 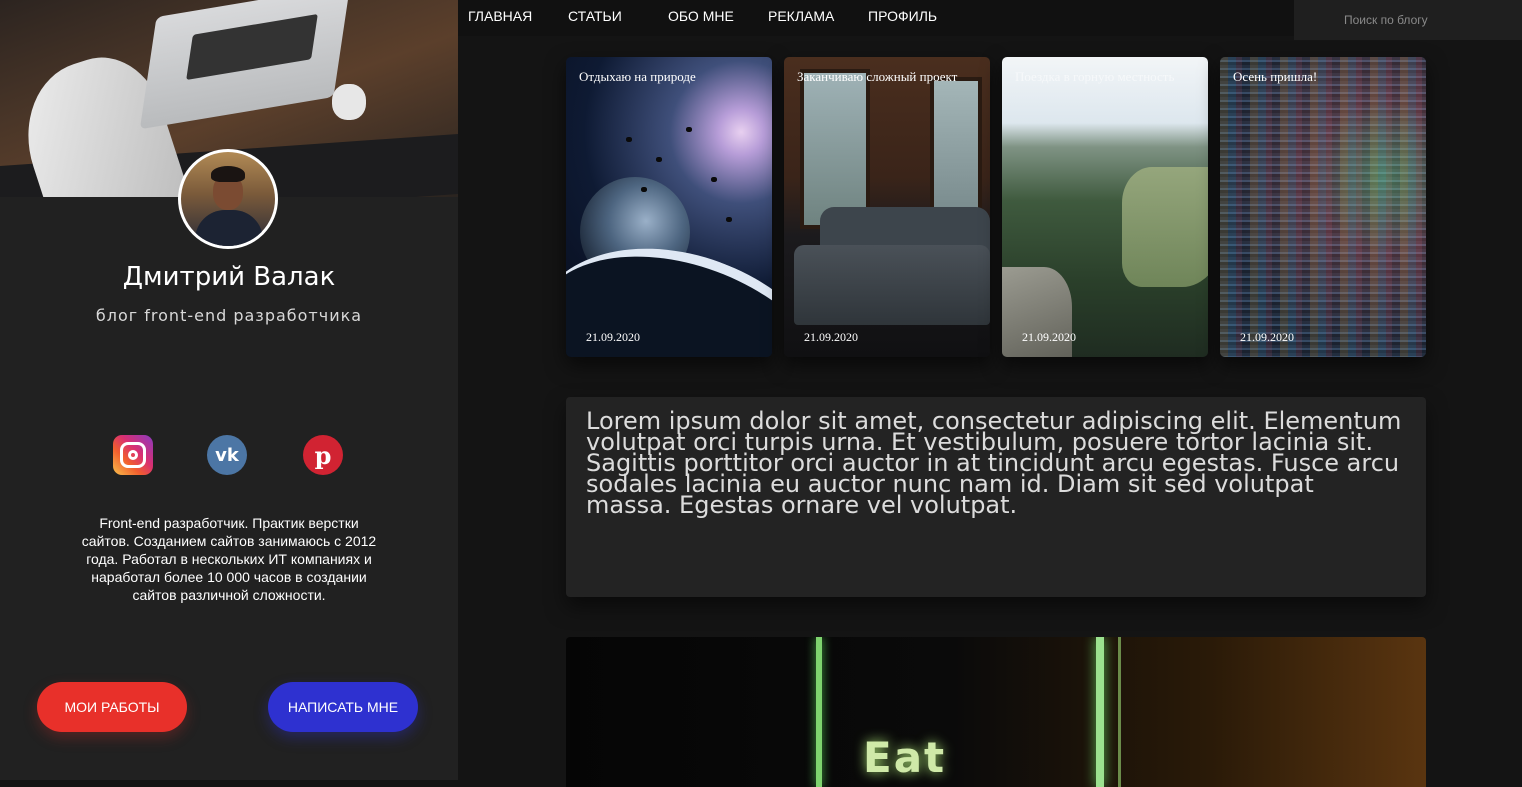 I want to click on post-card-project: Заканчиваю сложный проект 21.09.2020, so click(x=887, y=207).